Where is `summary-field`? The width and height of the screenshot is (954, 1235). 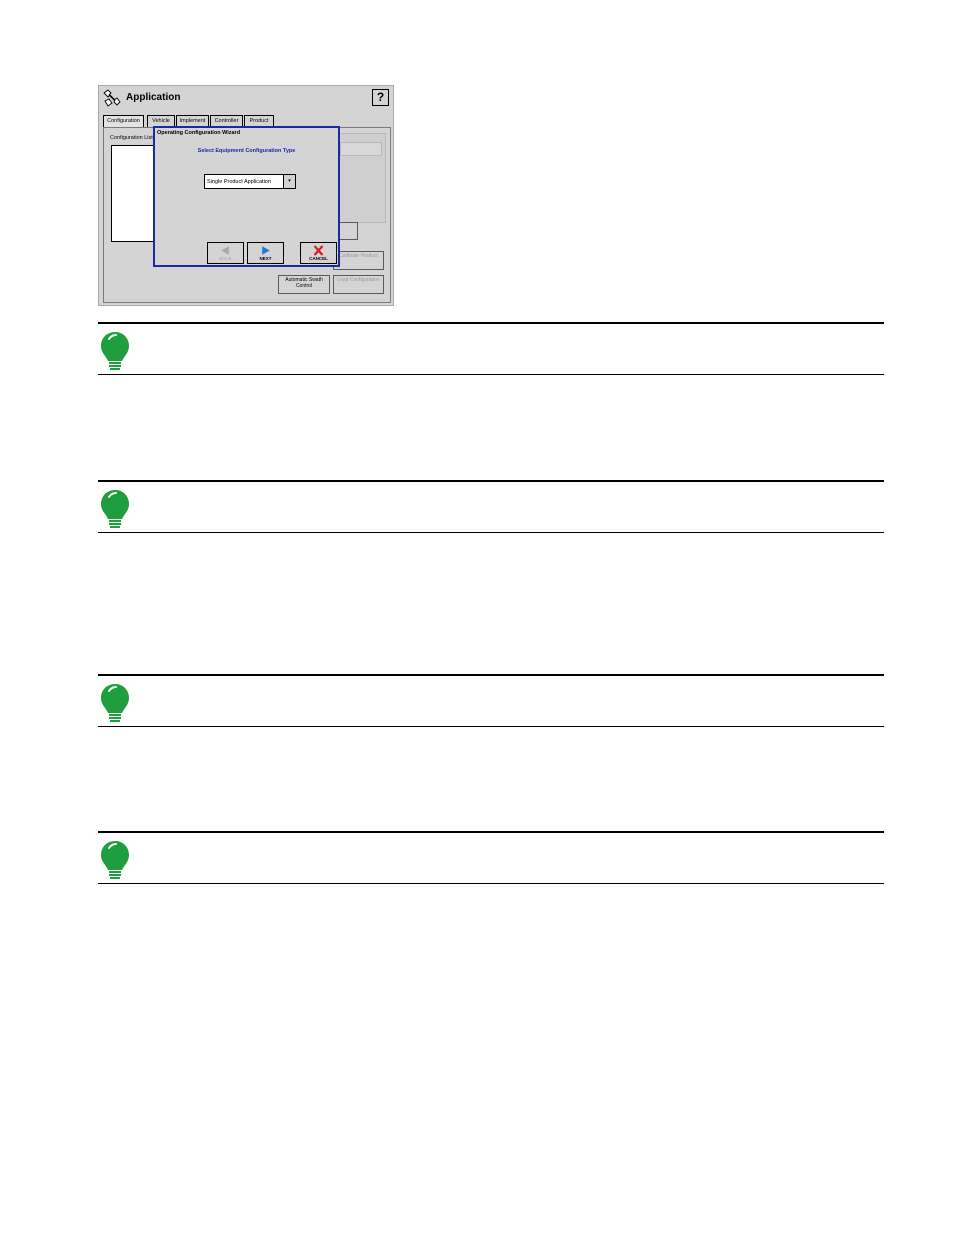 summary-field is located at coordinates (361, 149).